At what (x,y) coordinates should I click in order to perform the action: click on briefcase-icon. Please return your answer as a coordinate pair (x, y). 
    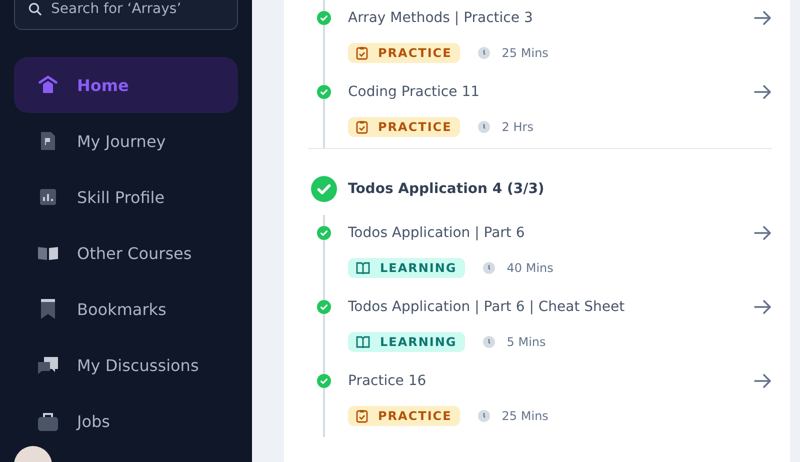
    Looking at the image, I should click on (48, 421).